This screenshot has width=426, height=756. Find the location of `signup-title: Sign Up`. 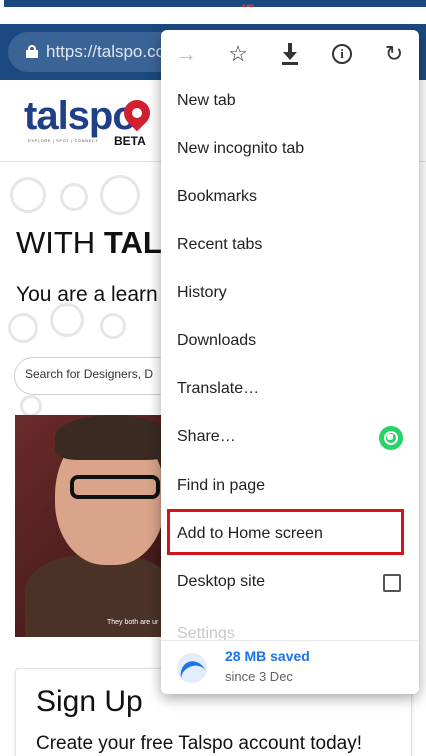

signup-title: Sign Up is located at coordinates (89, 701).